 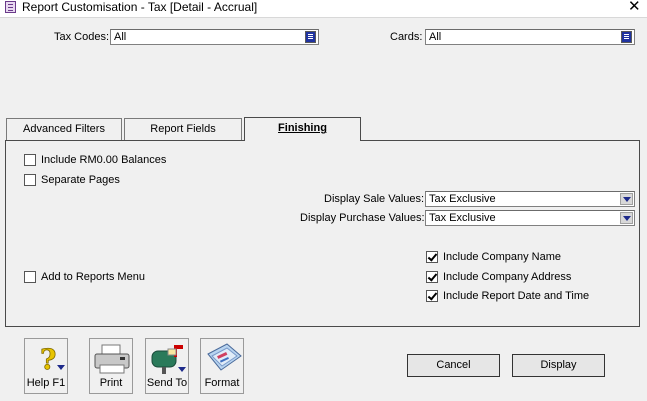 I want to click on print-button: Print, so click(x=111, y=366).